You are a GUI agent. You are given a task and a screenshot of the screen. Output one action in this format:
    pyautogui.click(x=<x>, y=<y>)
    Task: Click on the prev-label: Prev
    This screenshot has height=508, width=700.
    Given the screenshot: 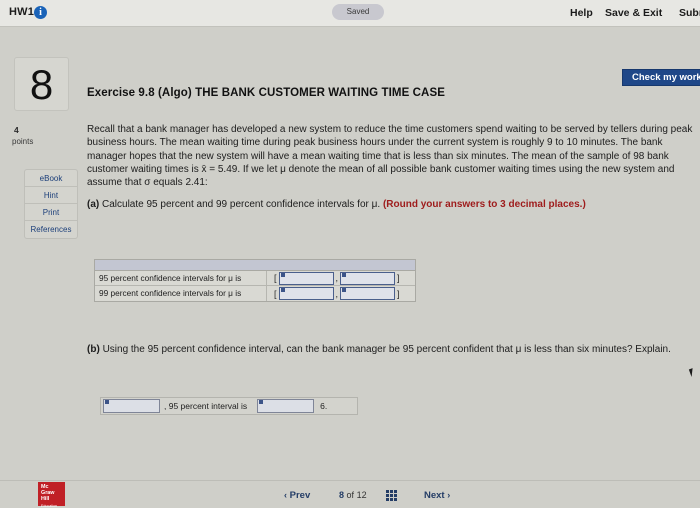 What is the action you would take?
    pyautogui.click(x=300, y=495)
    